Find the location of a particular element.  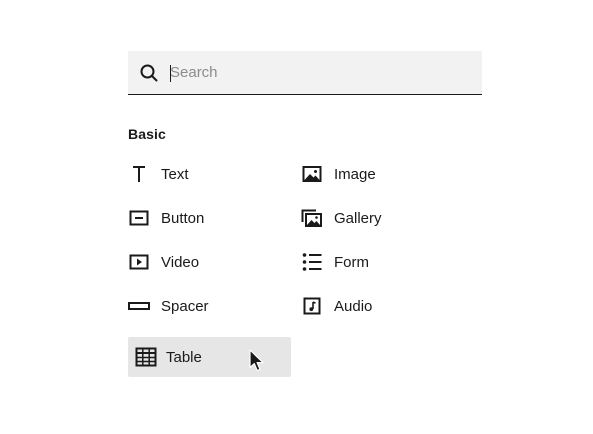

block-item-table: Table is located at coordinates (209, 357).